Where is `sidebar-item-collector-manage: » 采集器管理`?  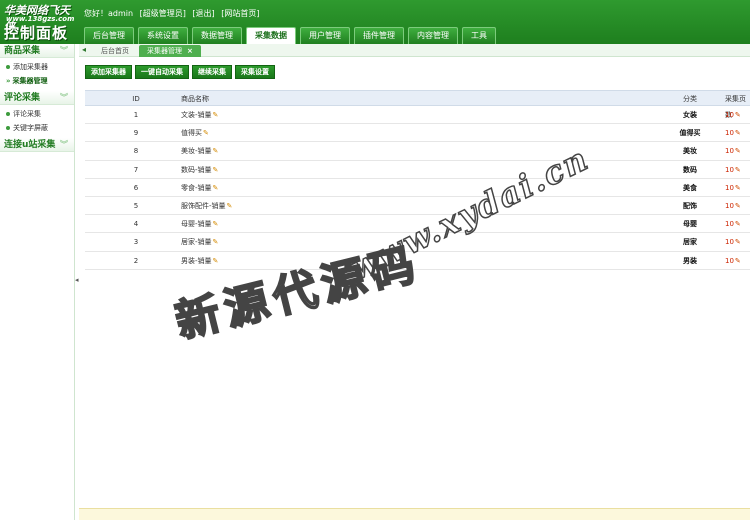 sidebar-item-collector-manage: » 采集器管理 is located at coordinates (37, 81).